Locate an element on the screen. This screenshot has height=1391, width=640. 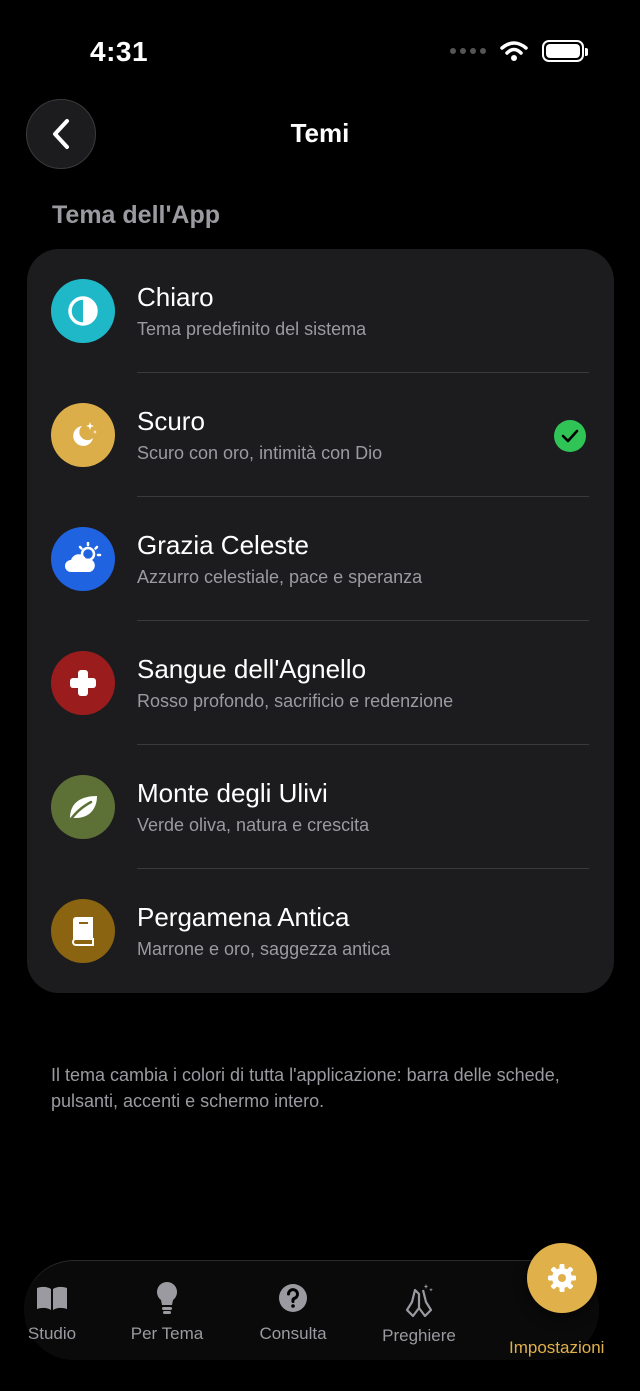
cross-icon is located at coordinates (83, 683).